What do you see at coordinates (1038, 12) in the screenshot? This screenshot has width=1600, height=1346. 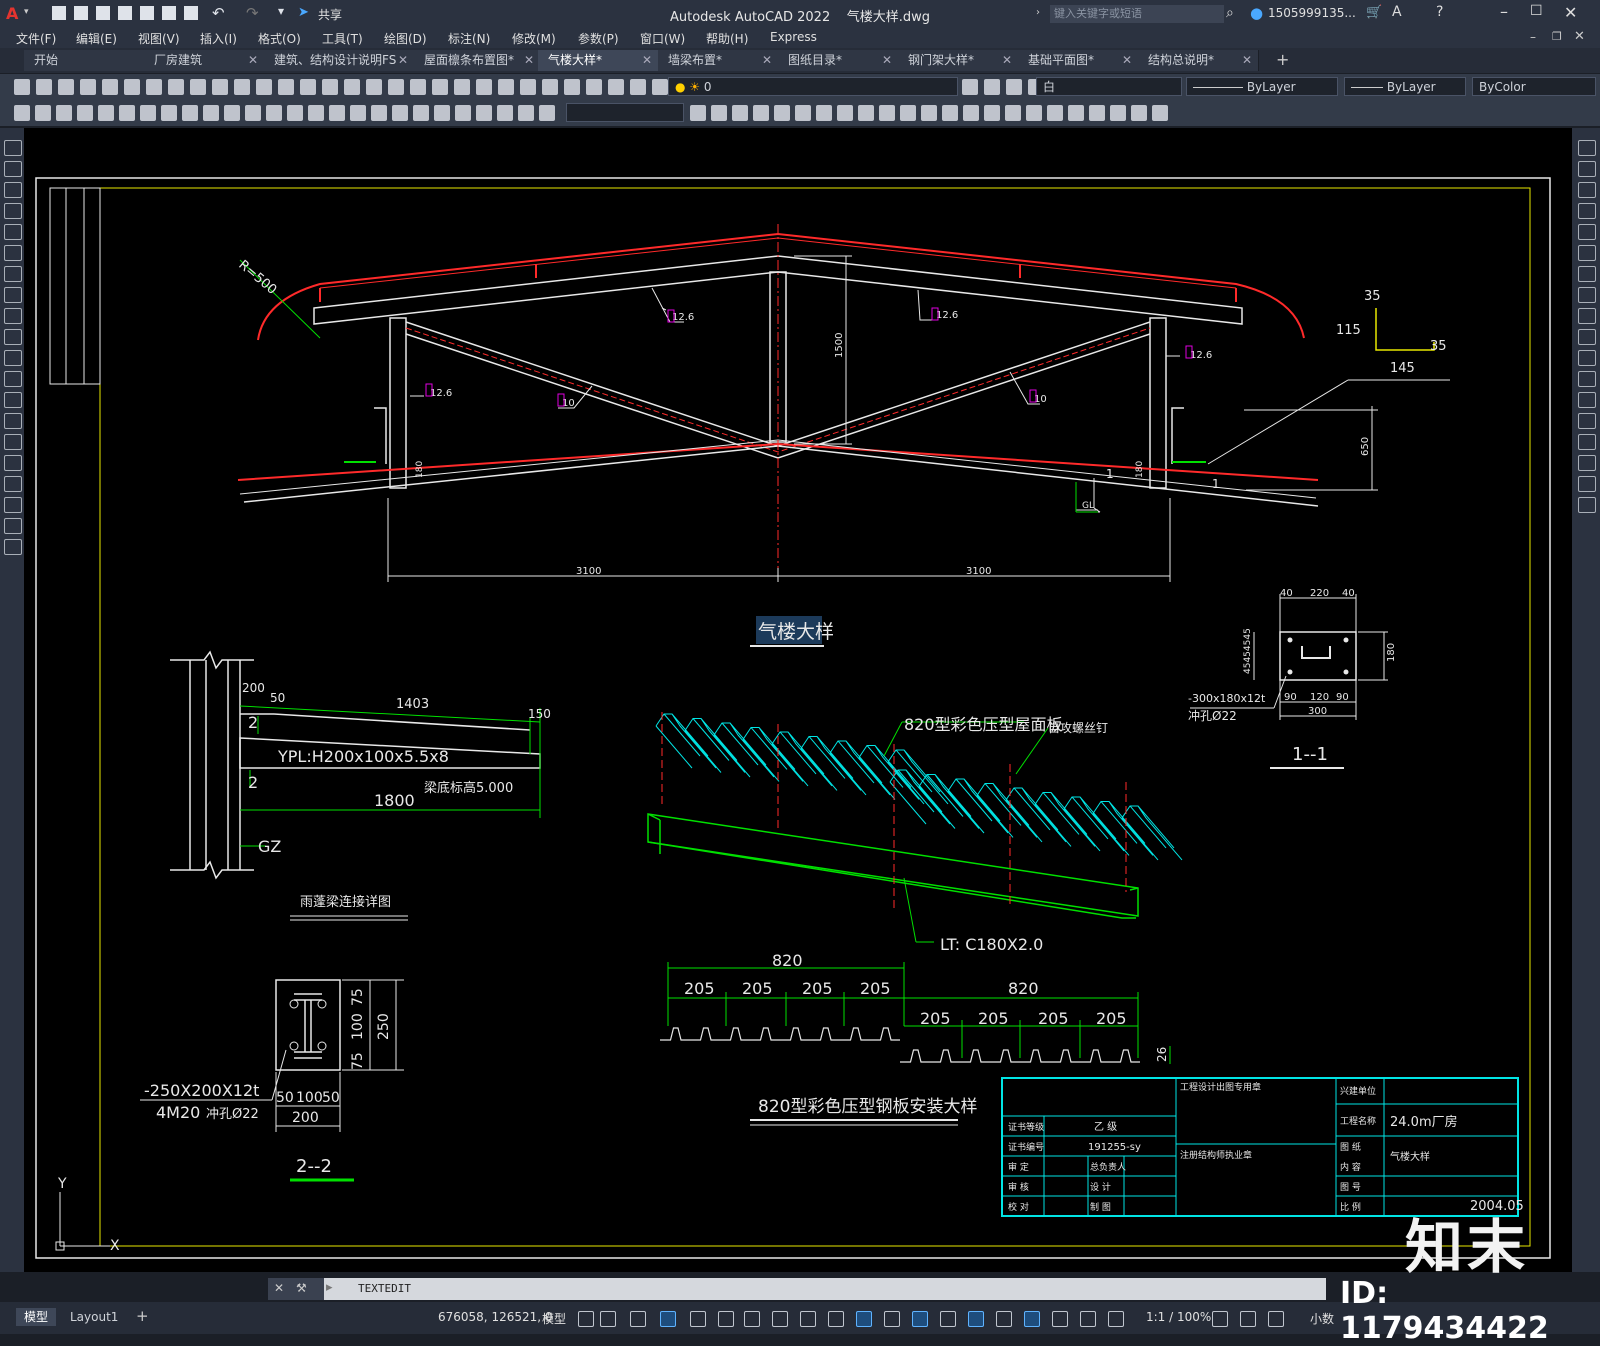 I see `search-expand-icon: ›` at bounding box center [1038, 12].